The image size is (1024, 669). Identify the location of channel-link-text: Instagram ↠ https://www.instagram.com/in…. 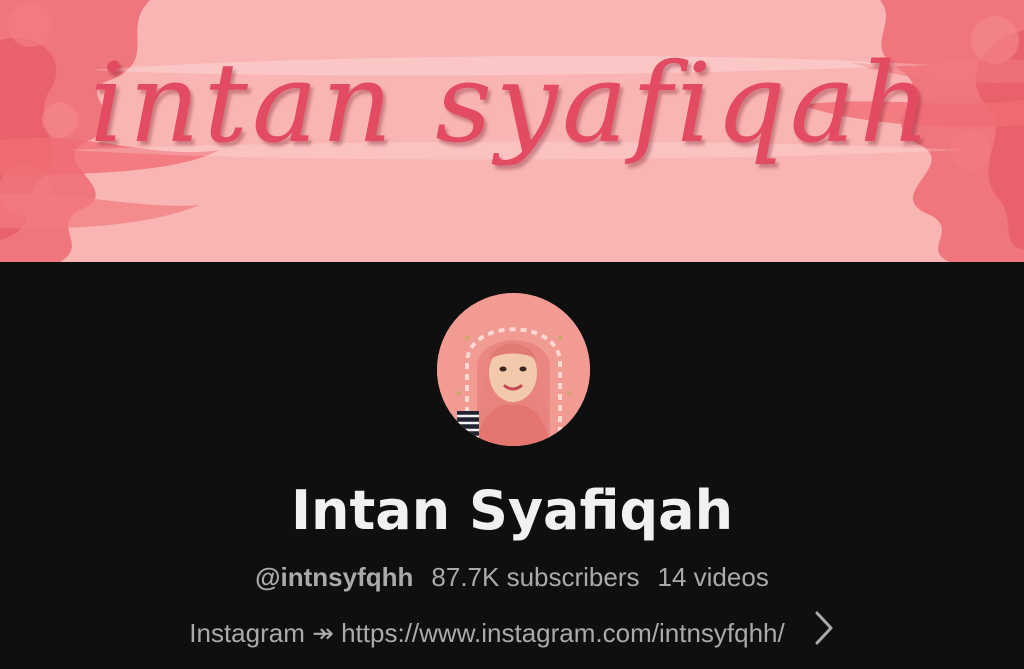
(487, 633).